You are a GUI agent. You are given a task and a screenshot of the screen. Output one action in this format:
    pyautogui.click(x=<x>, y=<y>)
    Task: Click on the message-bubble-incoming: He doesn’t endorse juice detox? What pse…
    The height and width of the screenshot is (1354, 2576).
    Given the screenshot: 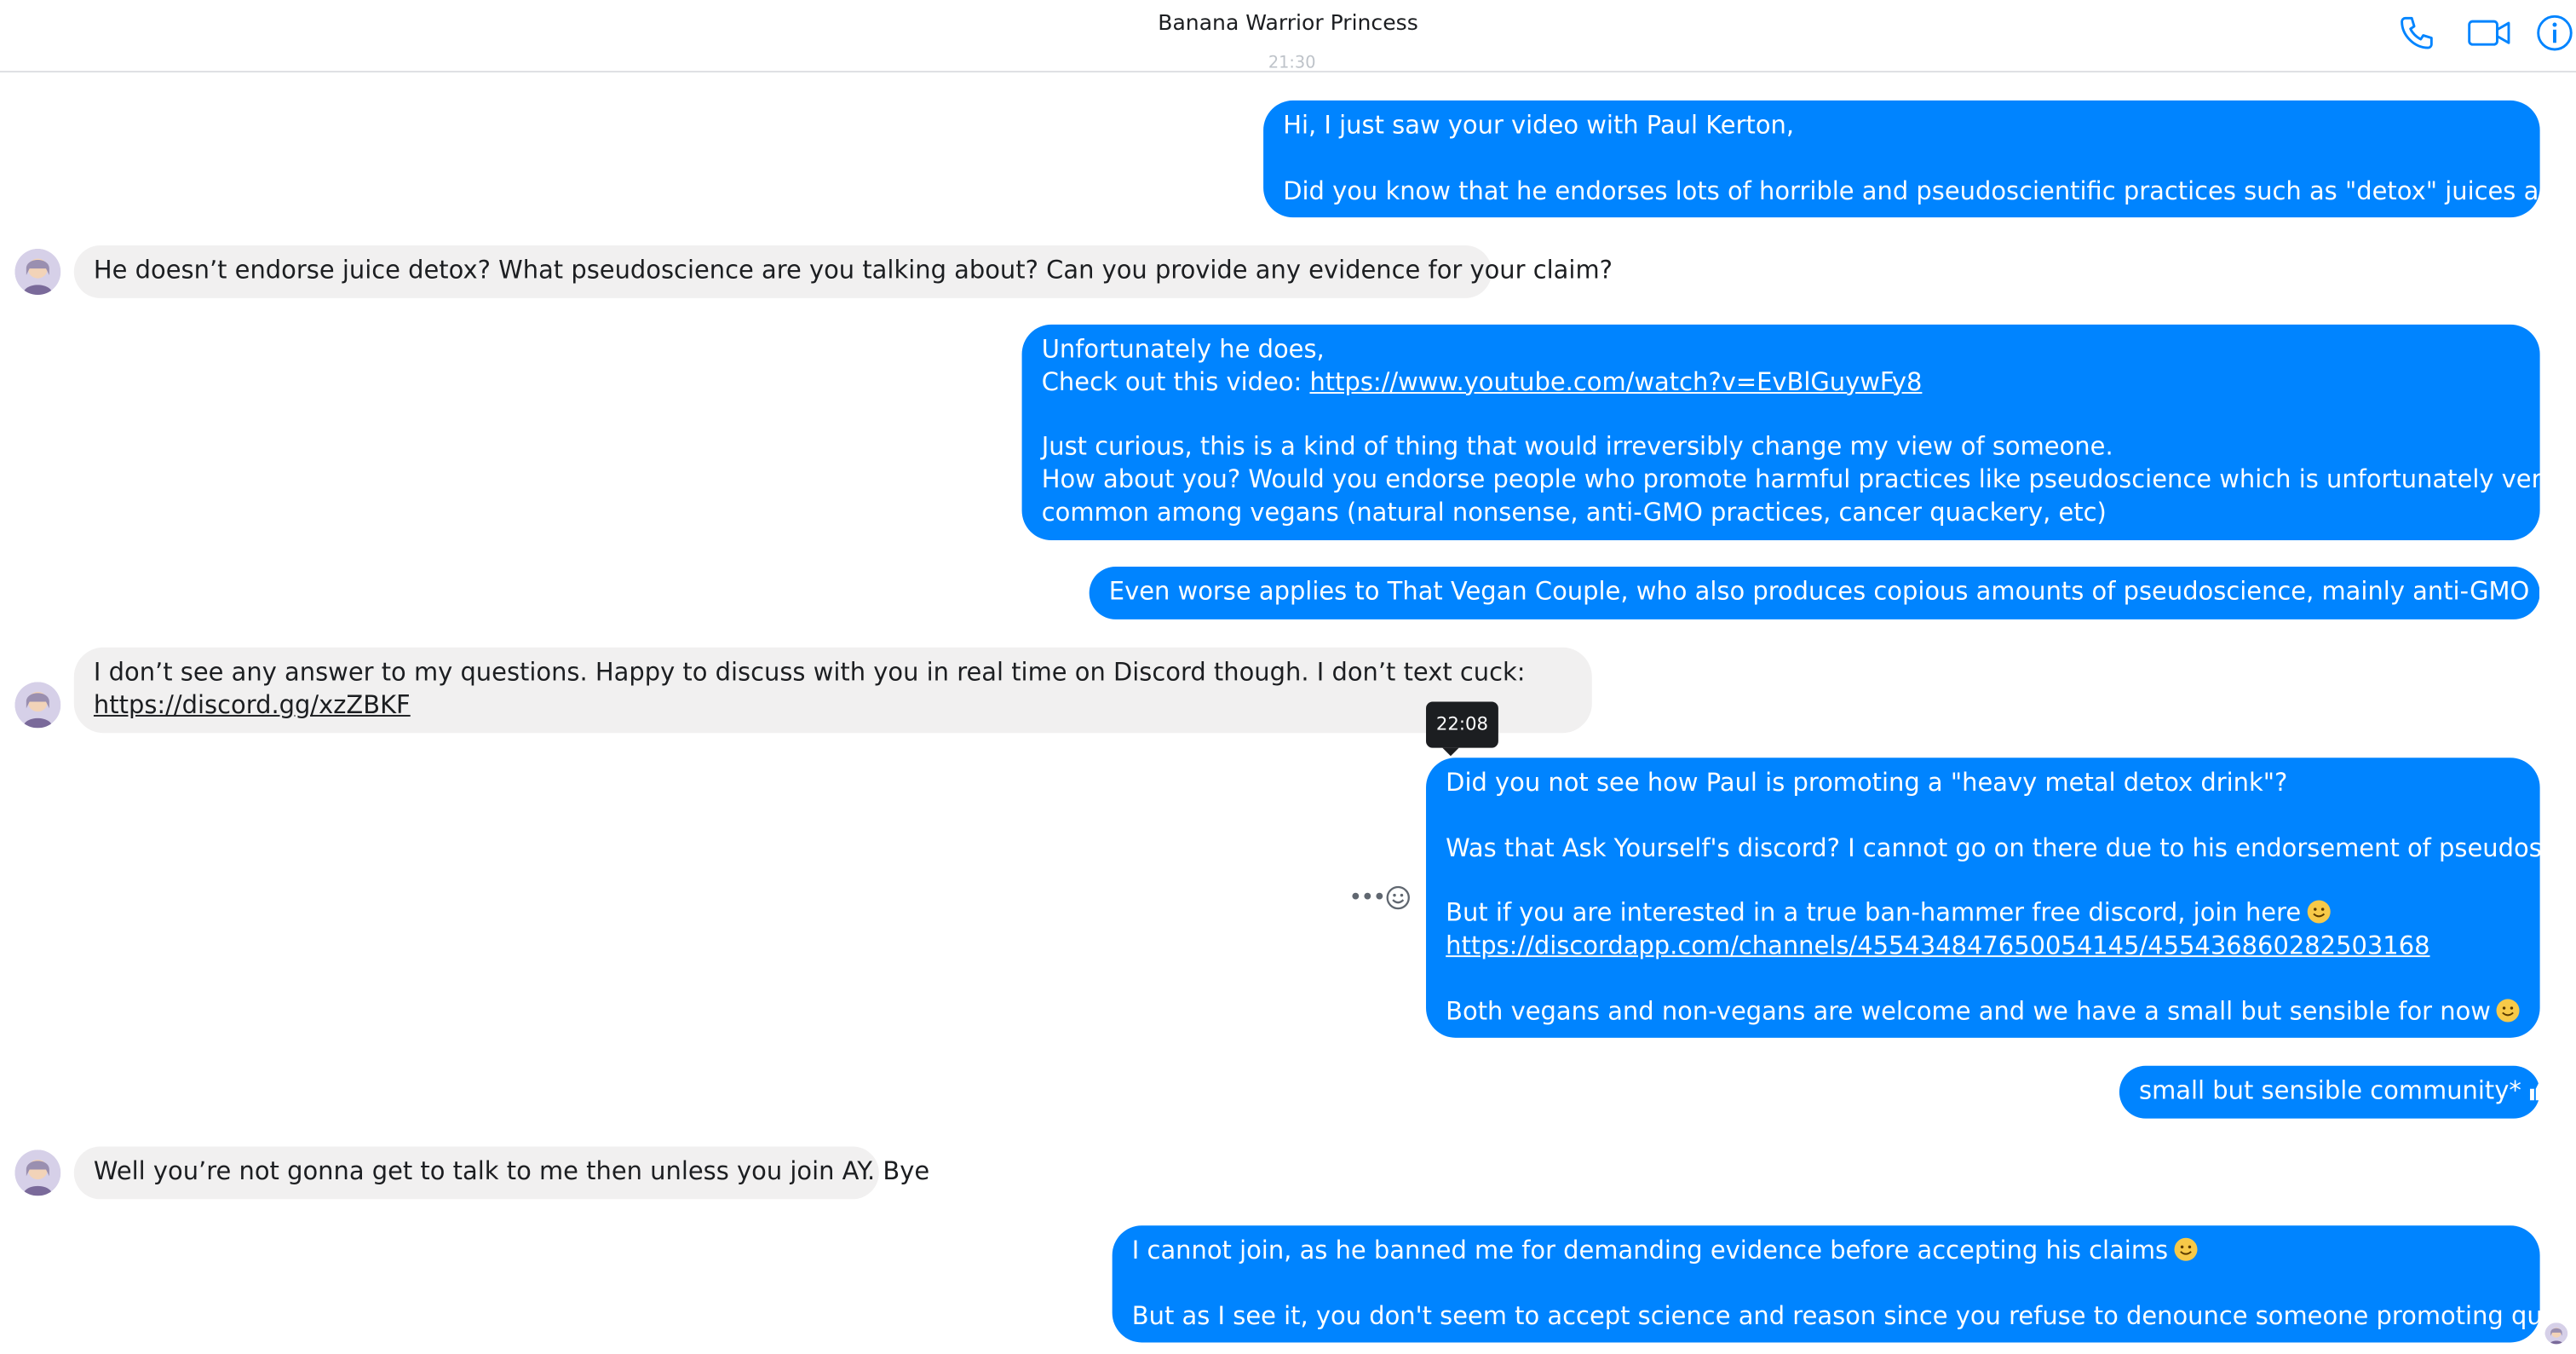 What is the action you would take?
    pyautogui.click(x=843, y=271)
    